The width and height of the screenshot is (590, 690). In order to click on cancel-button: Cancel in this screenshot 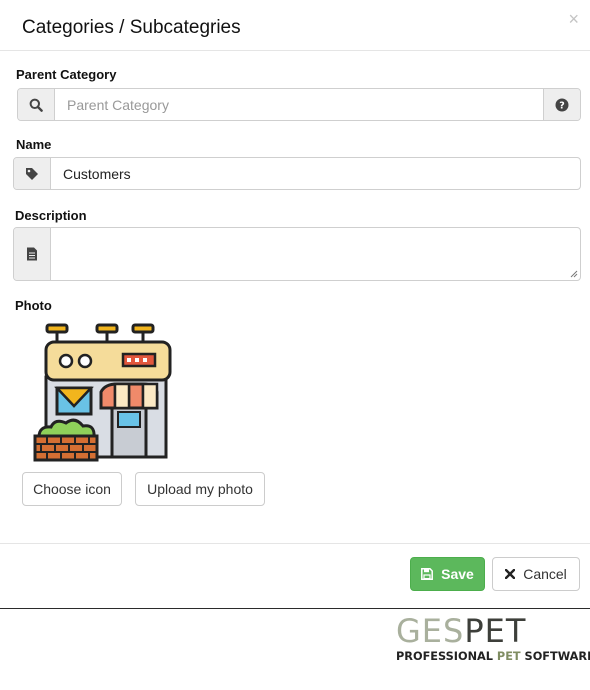, I will do `click(536, 574)`.